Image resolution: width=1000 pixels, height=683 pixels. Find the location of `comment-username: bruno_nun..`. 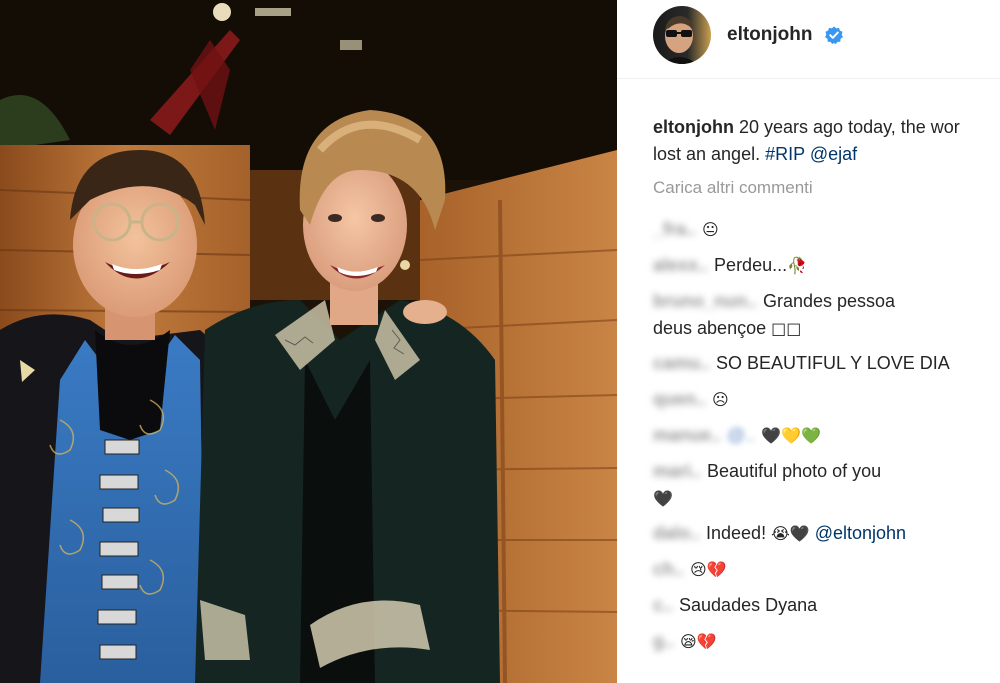

comment-username: bruno_nun.. is located at coordinates (705, 301).